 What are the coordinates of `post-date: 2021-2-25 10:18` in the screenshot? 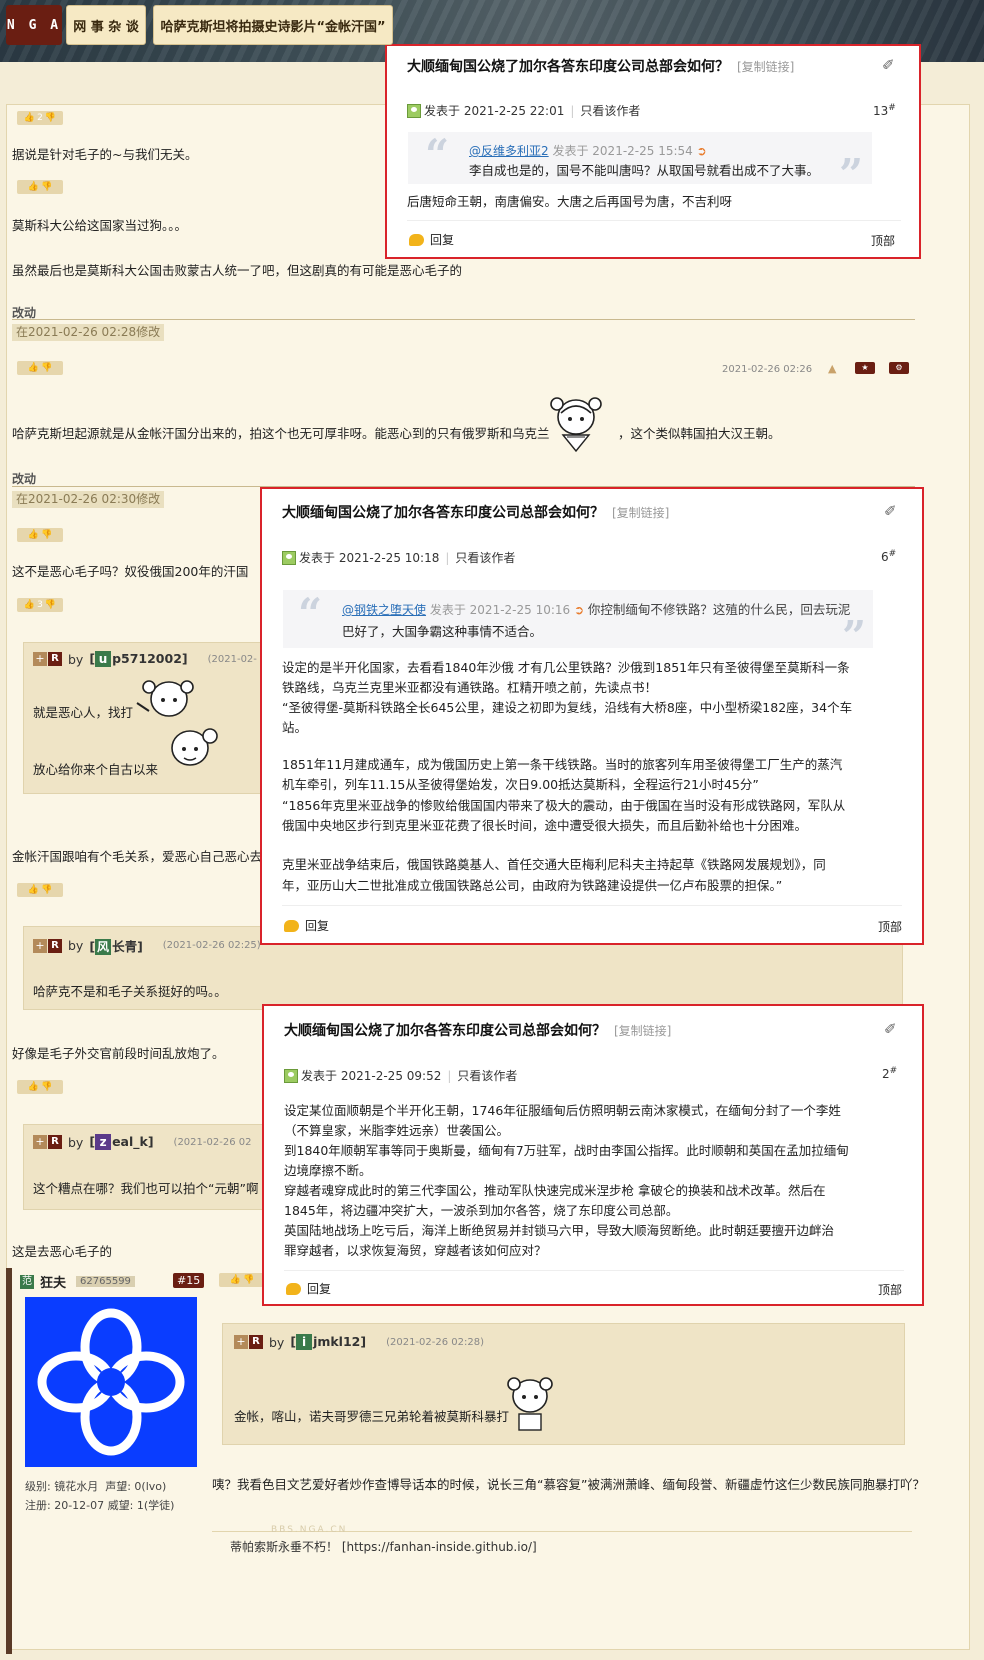 It's located at (389, 557).